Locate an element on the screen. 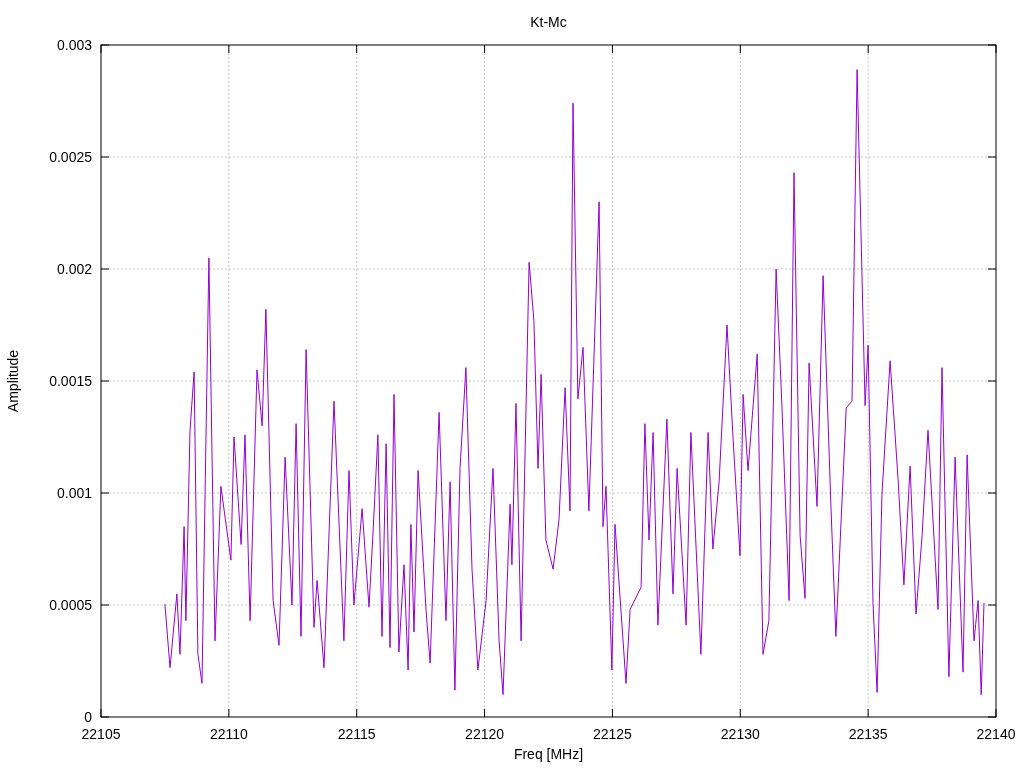  axis-label: Amplitude is located at coordinates (13, 381).